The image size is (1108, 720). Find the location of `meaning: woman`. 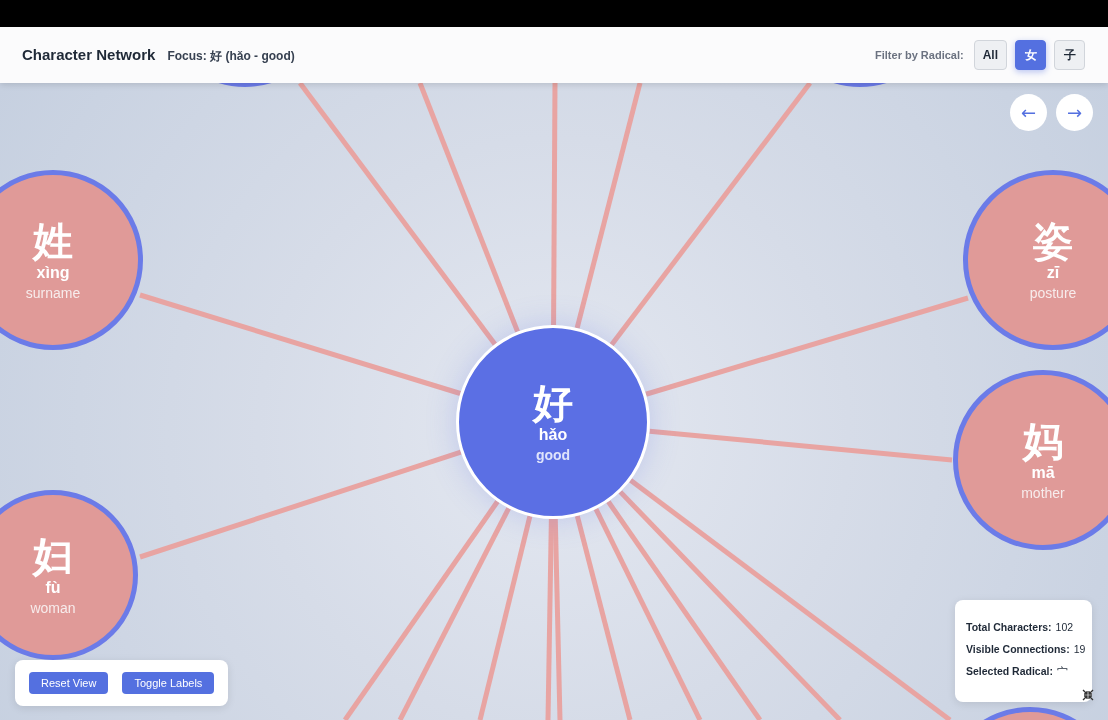

meaning: woman is located at coordinates (53, 608).